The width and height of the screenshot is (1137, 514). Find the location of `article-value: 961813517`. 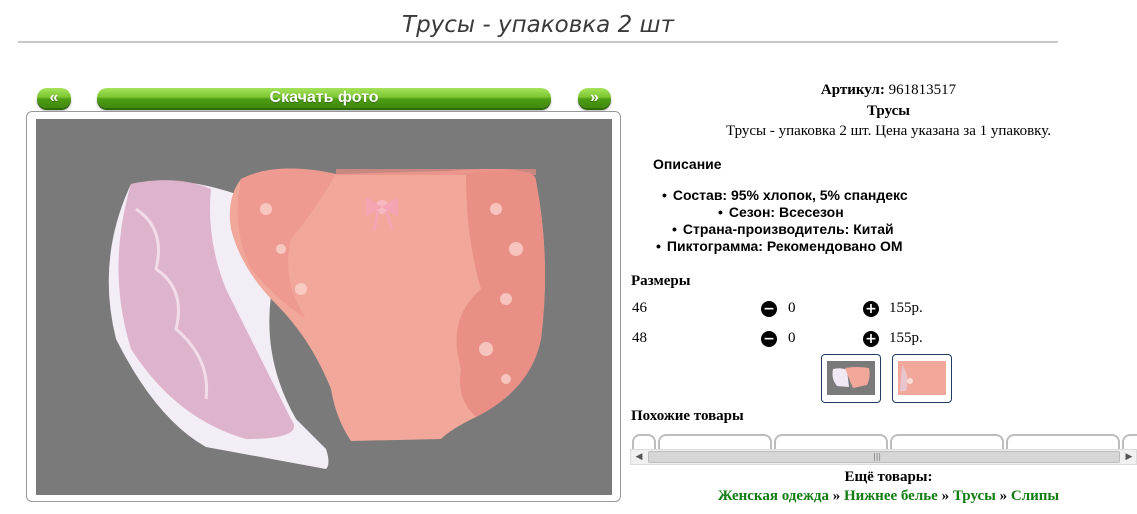

article-value: 961813517 is located at coordinates (922, 90).